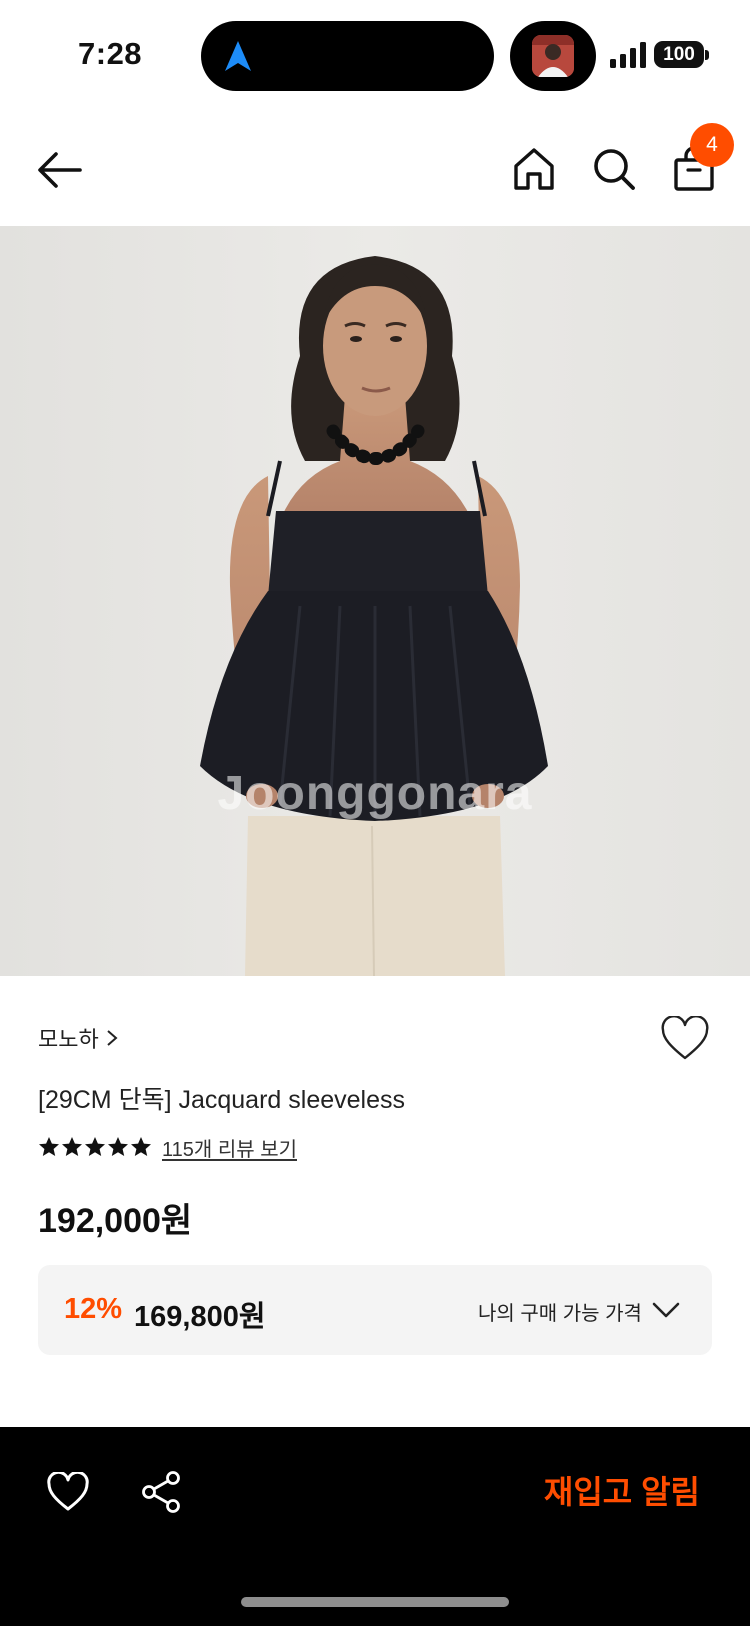  I want to click on chevron-right-icon, so click(112, 1038).